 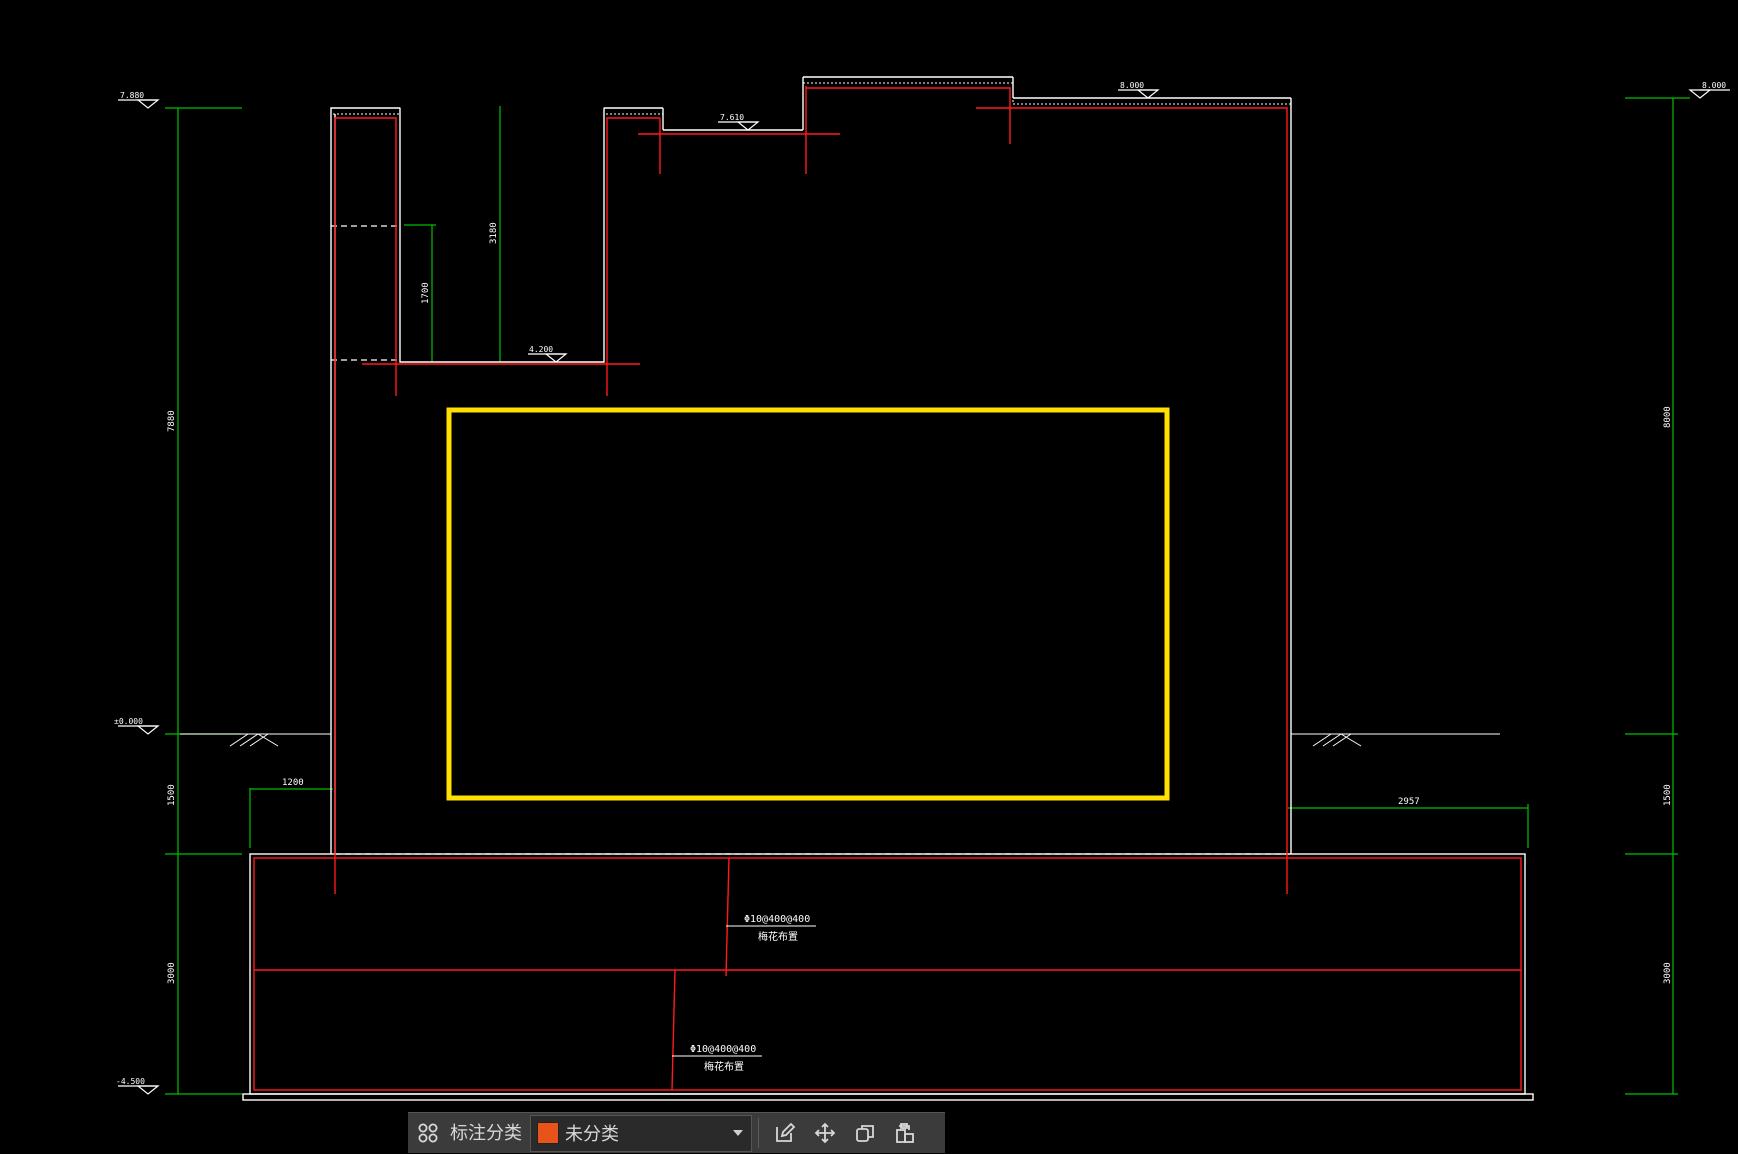 What do you see at coordinates (732, 117) in the screenshot?
I see `elevation-step-level: 7.610` at bounding box center [732, 117].